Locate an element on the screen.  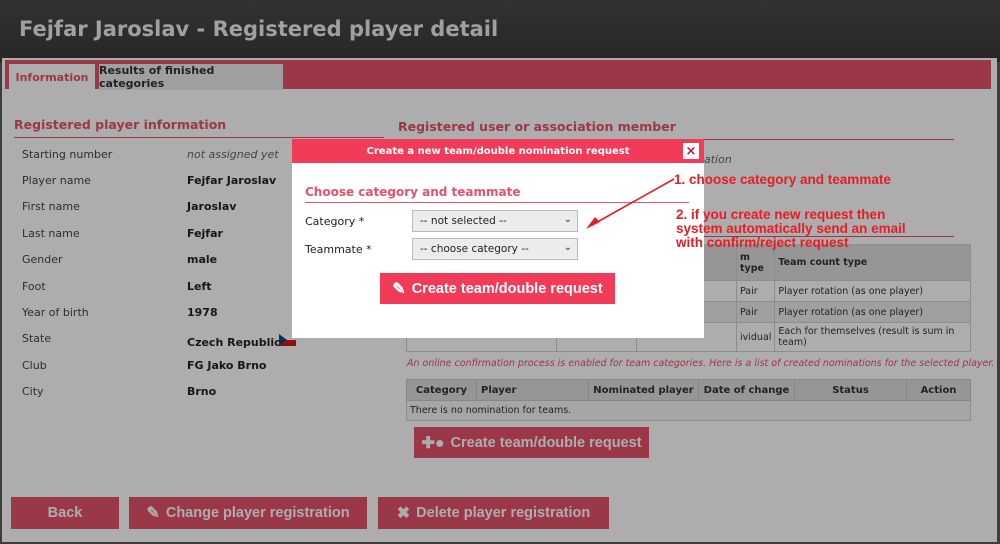
close-icon: × is located at coordinates (691, 151).